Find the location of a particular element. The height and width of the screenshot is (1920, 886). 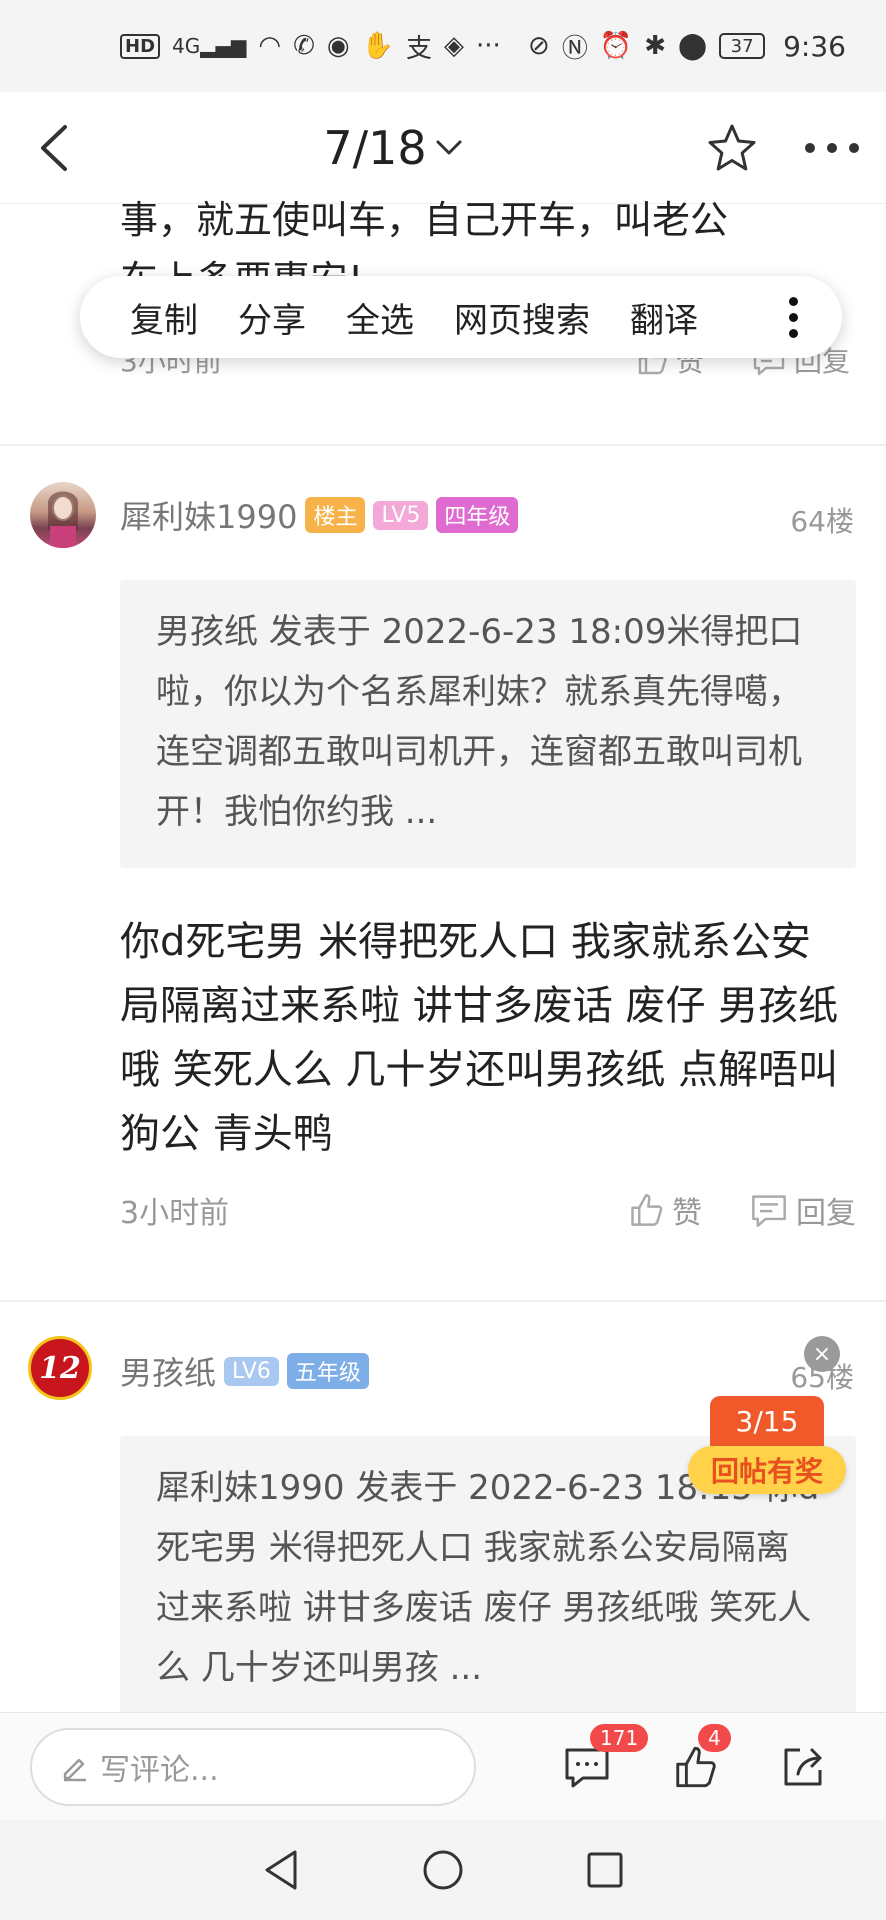

level-badge: LV5 is located at coordinates (401, 515).